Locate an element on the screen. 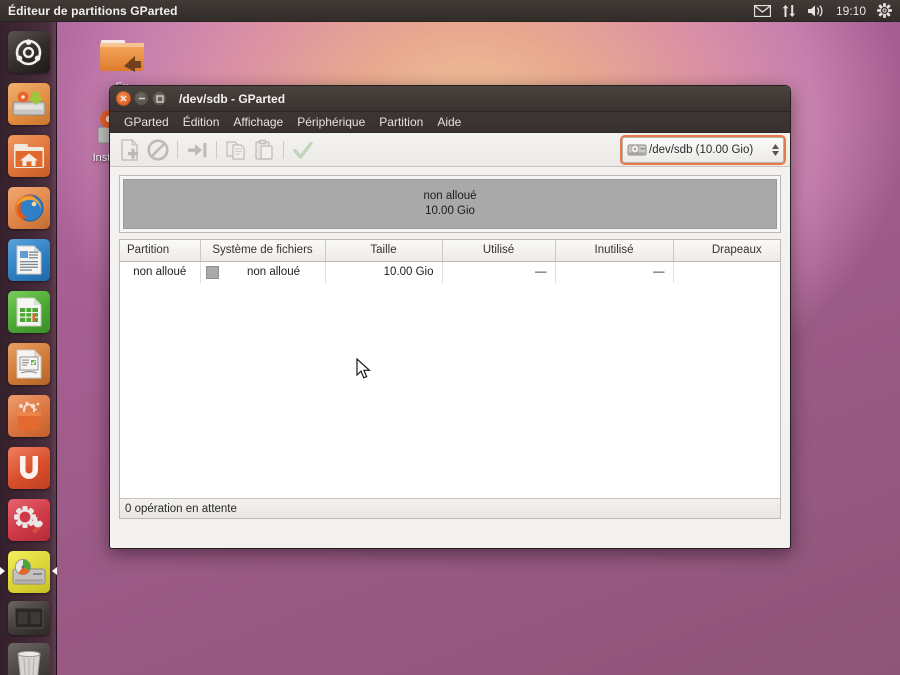 This screenshot has width=900, height=675. graphic-partition-label: non alloué is located at coordinates (450, 196).